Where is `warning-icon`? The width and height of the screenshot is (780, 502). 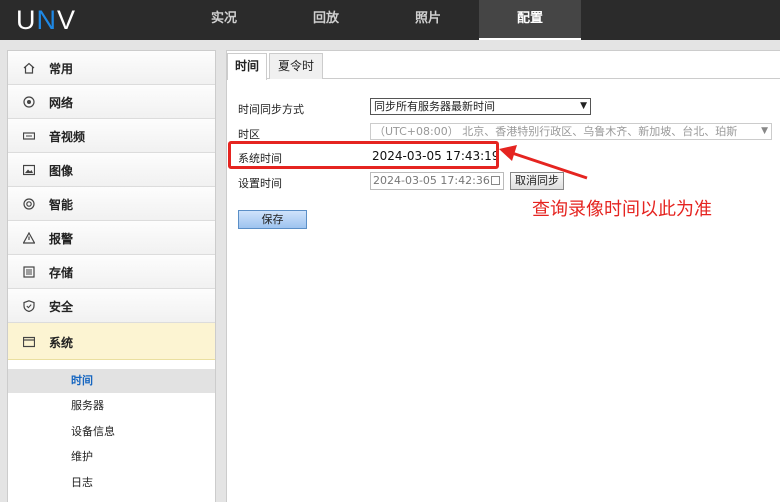
warning-icon is located at coordinates (29, 238).